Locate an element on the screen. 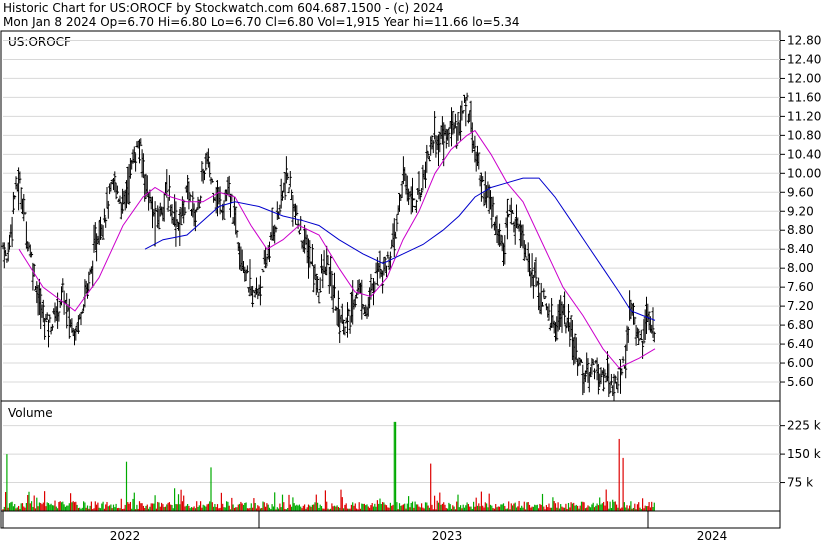  year-label: 2024 is located at coordinates (712, 536).